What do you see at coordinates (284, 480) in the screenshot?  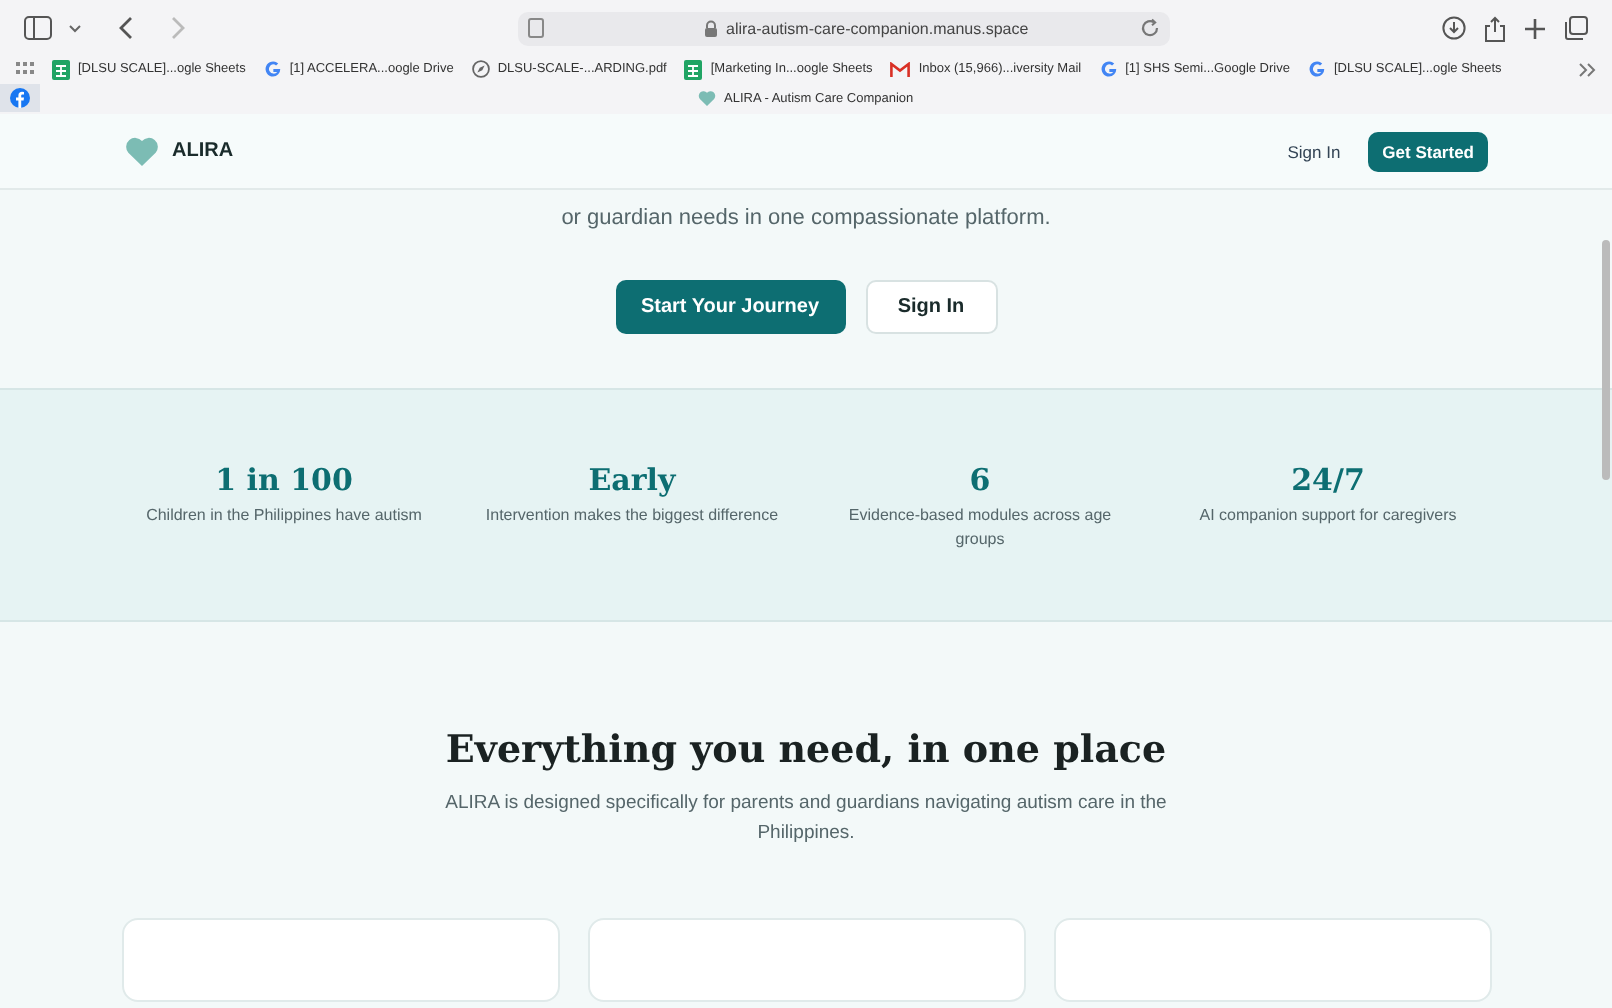 I see `stat-value: 1 in 100` at bounding box center [284, 480].